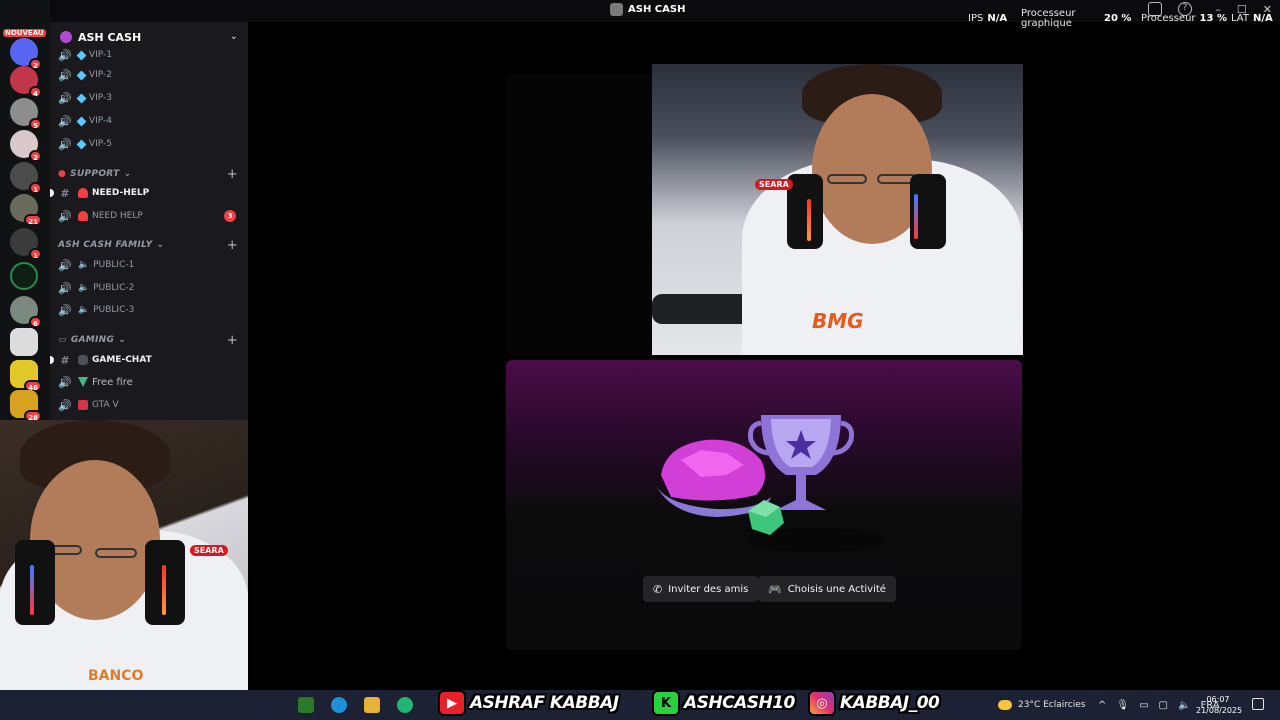 This screenshot has height=720, width=1280. I want to click on category-family: ASH CASH FAMILY ⌄ +, so click(149, 245).